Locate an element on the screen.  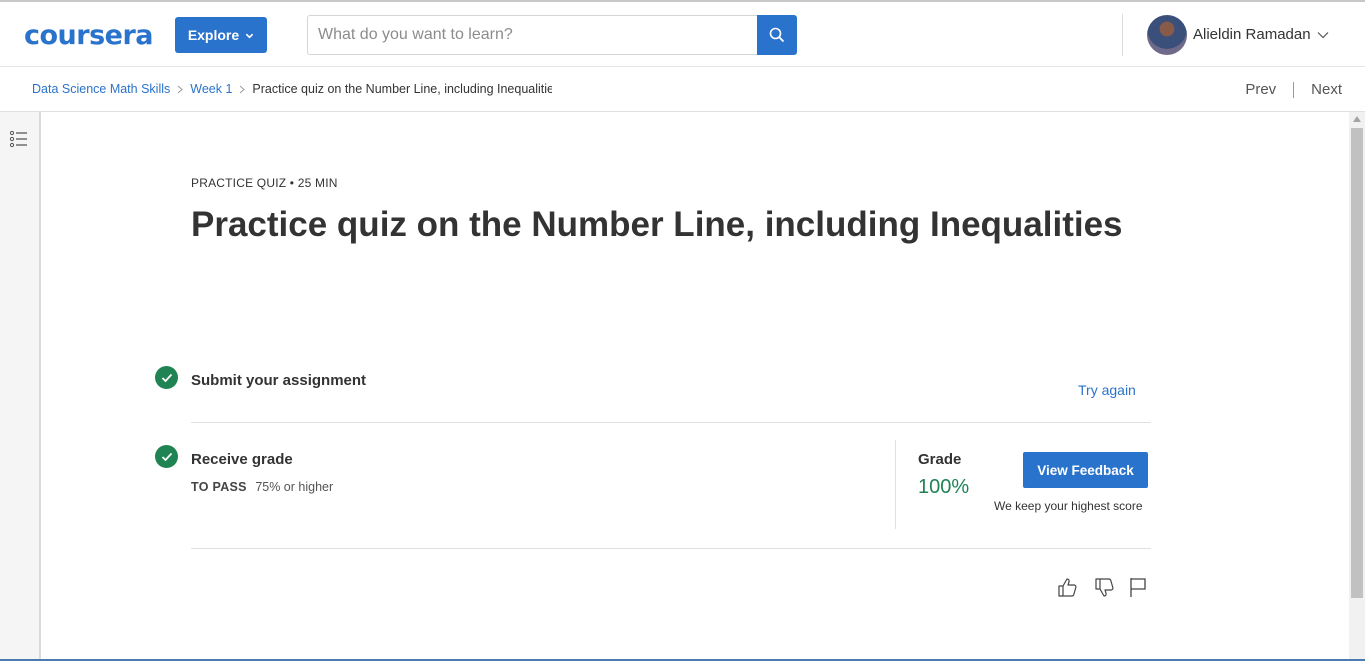
explore-label: Explore is located at coordinates (213, 35).